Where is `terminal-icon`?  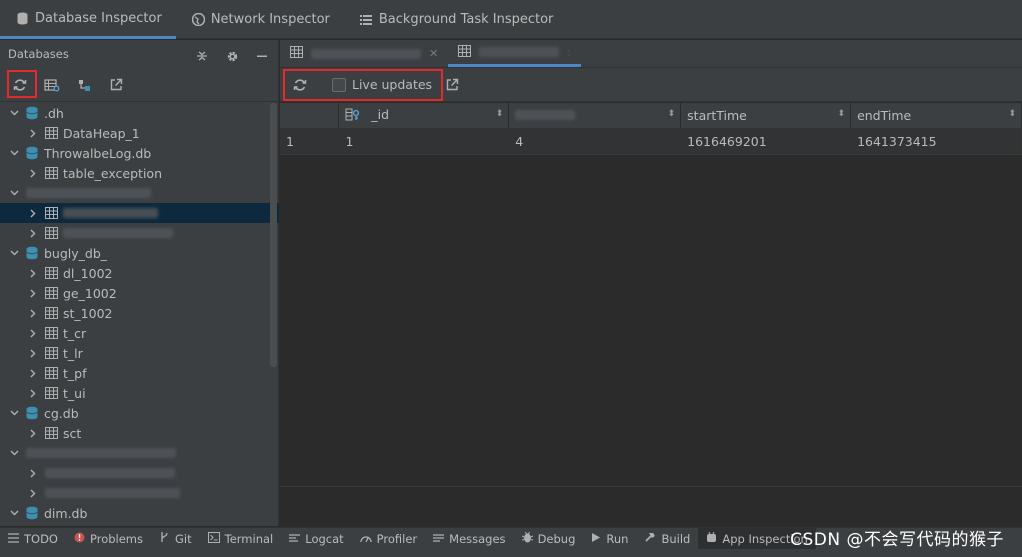 terminal-icon is located at coordinates (213, 538).